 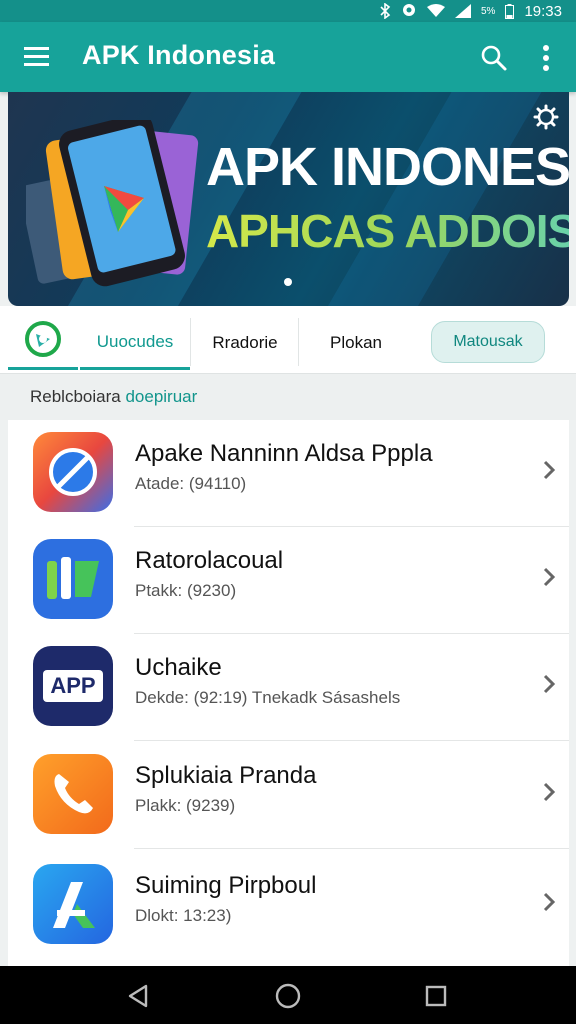 I want to click on banner-headline: APK INDONESI, so click(x=387, y=167).